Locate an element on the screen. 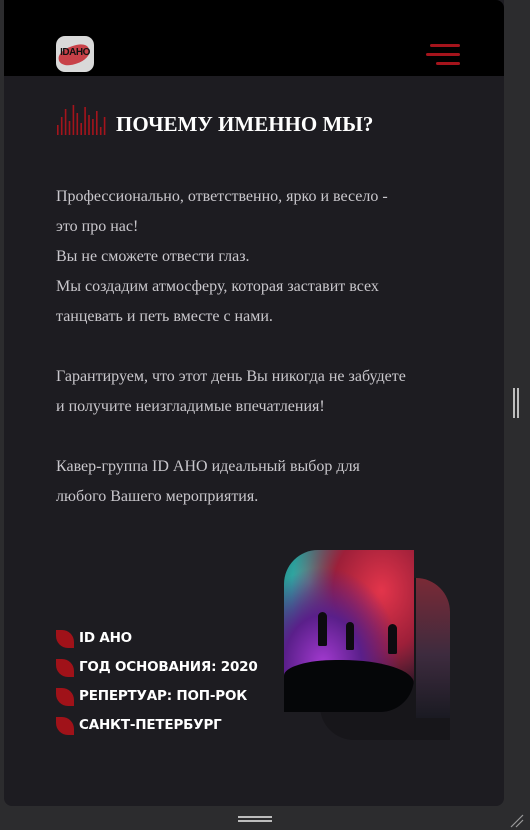  photo-backdrop-tint is located at coordinates (433, 648).